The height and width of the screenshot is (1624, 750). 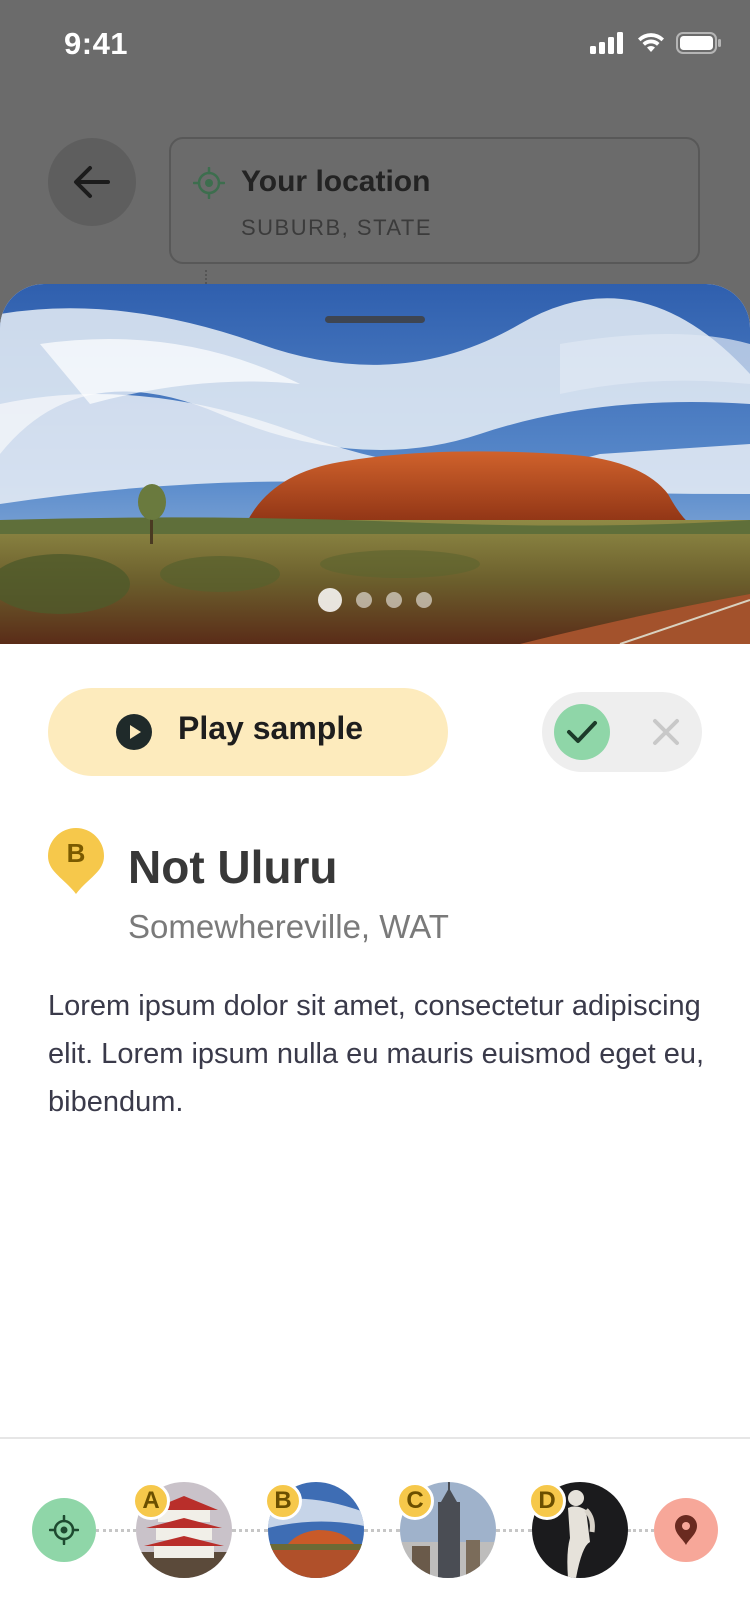 I want to click on route-stop-badge: B, so click(x=283, y=1501).